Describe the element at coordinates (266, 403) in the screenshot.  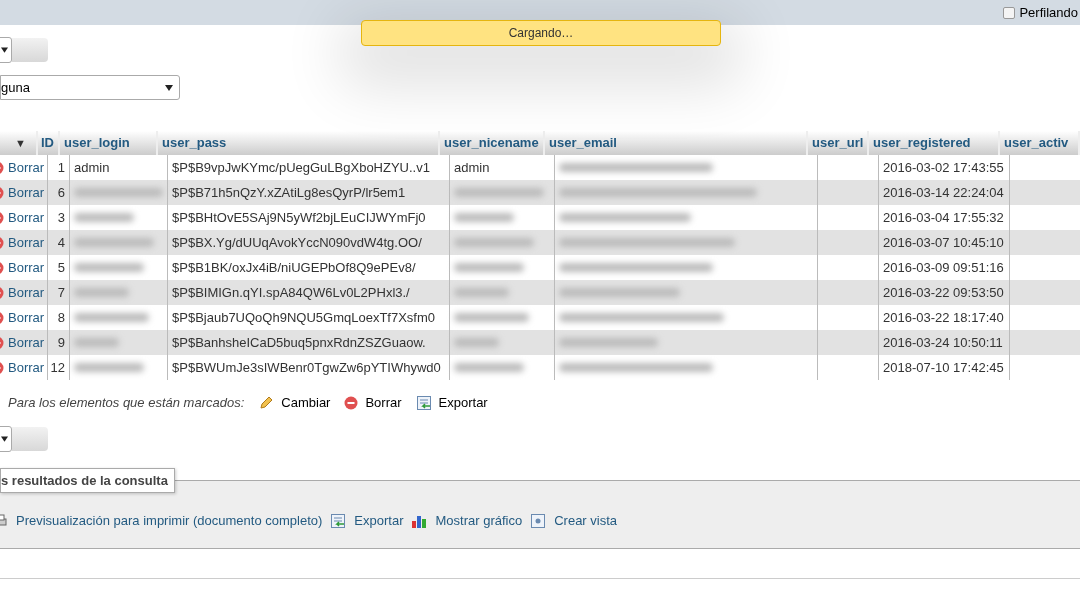
I see `pencil-icon` at that location.